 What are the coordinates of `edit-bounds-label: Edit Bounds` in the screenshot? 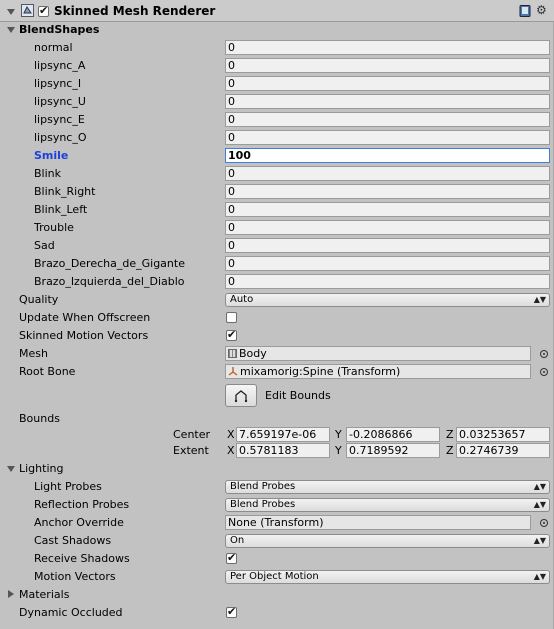 It's located at (298, 395).